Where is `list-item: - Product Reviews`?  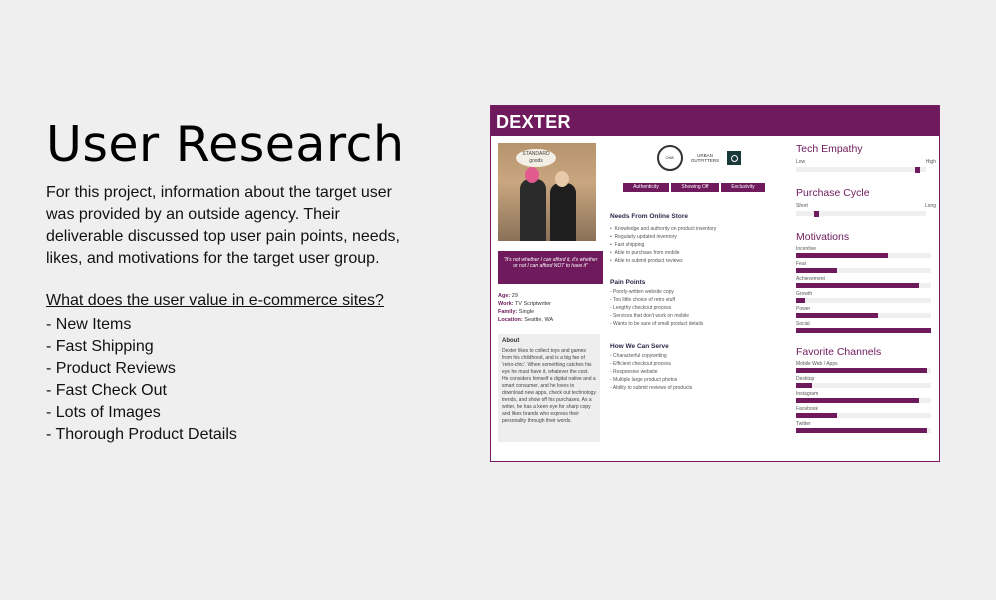 list-item: - Product Reviews is located at coordinates (111, 368).